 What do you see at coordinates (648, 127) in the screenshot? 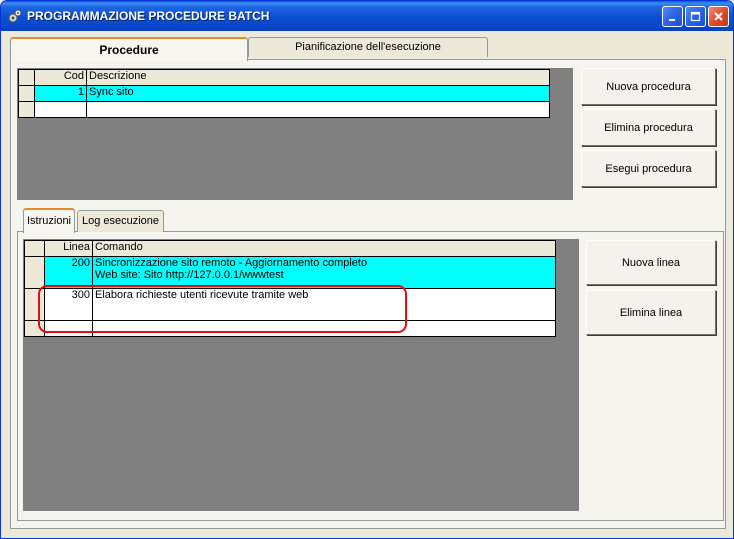
I see `delete-procedure-button: Elimina procedura` at bounding box center [648, 127].